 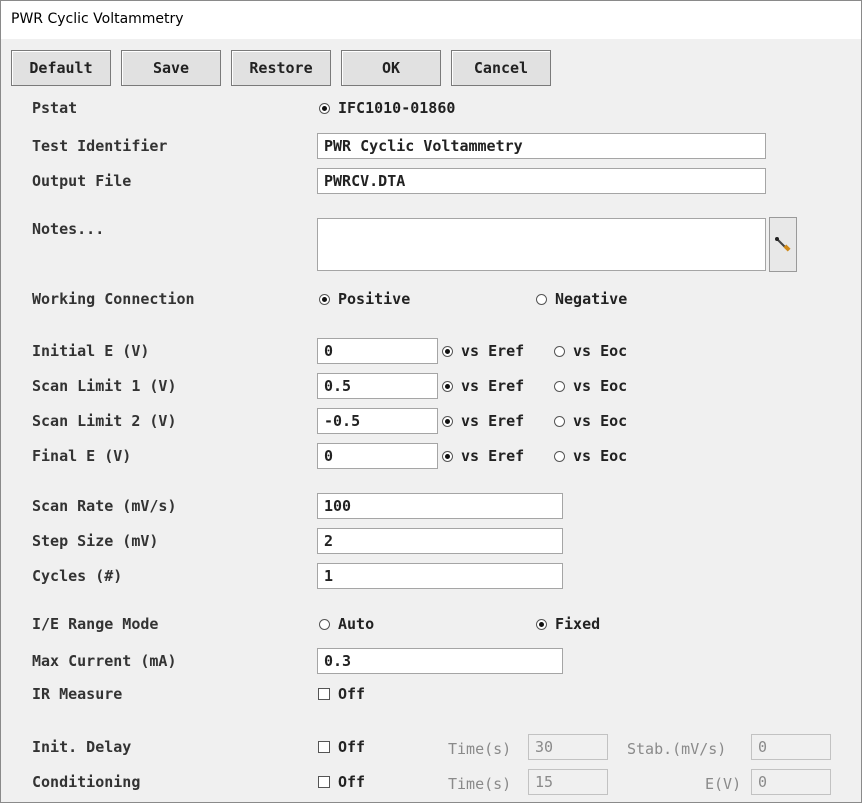 What do you see at coordinates (104, 661) in the screenshot?
I see `max-current-label: Max Current (mA)` at bounding box center [104, 661].